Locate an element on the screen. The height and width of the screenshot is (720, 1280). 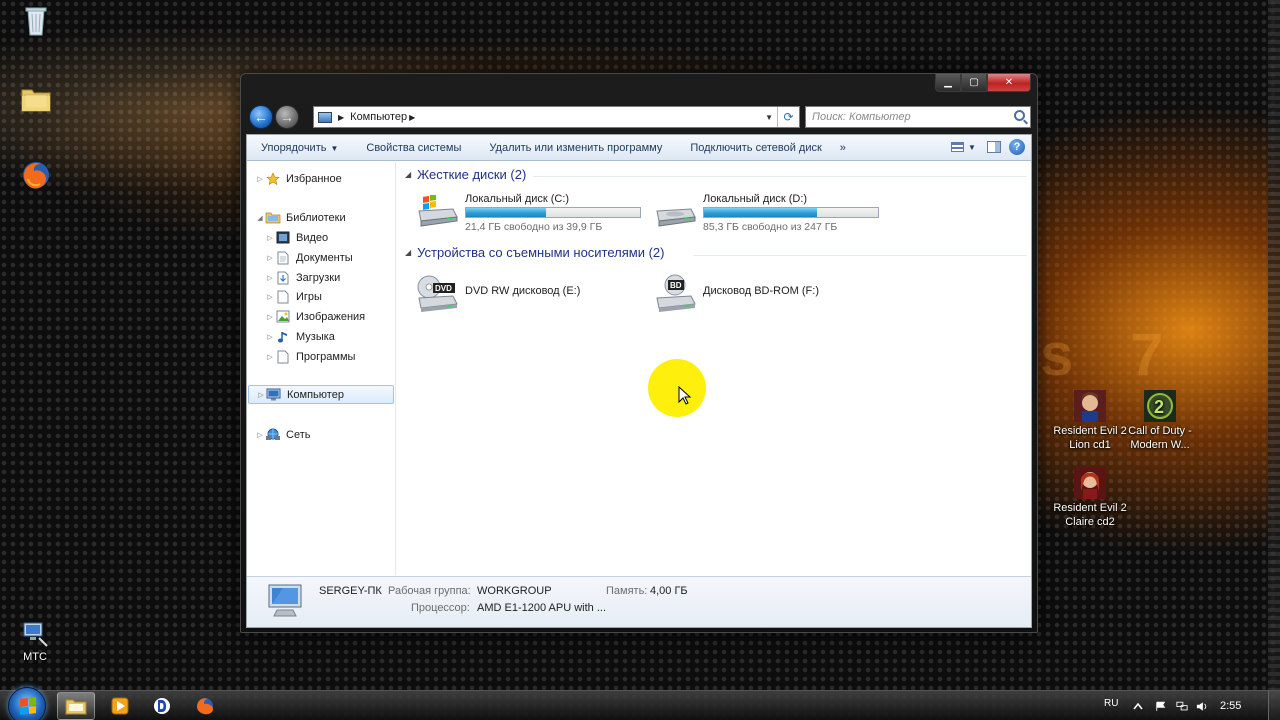
nav-label: Избранное is located at coordinates (314, 178).